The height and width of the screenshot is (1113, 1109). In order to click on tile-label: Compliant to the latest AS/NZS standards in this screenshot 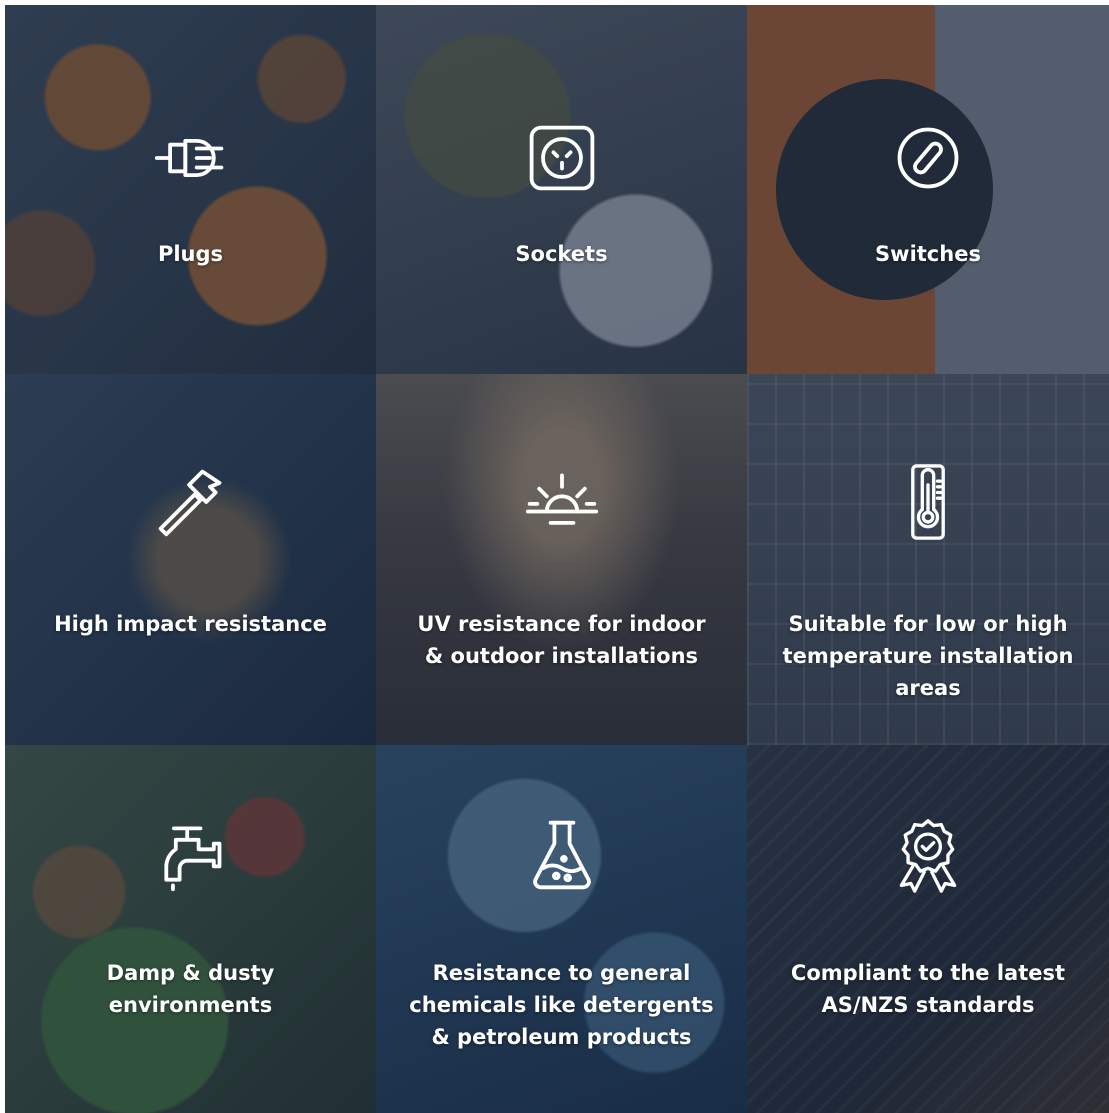, I will do `click(928, 989)`.